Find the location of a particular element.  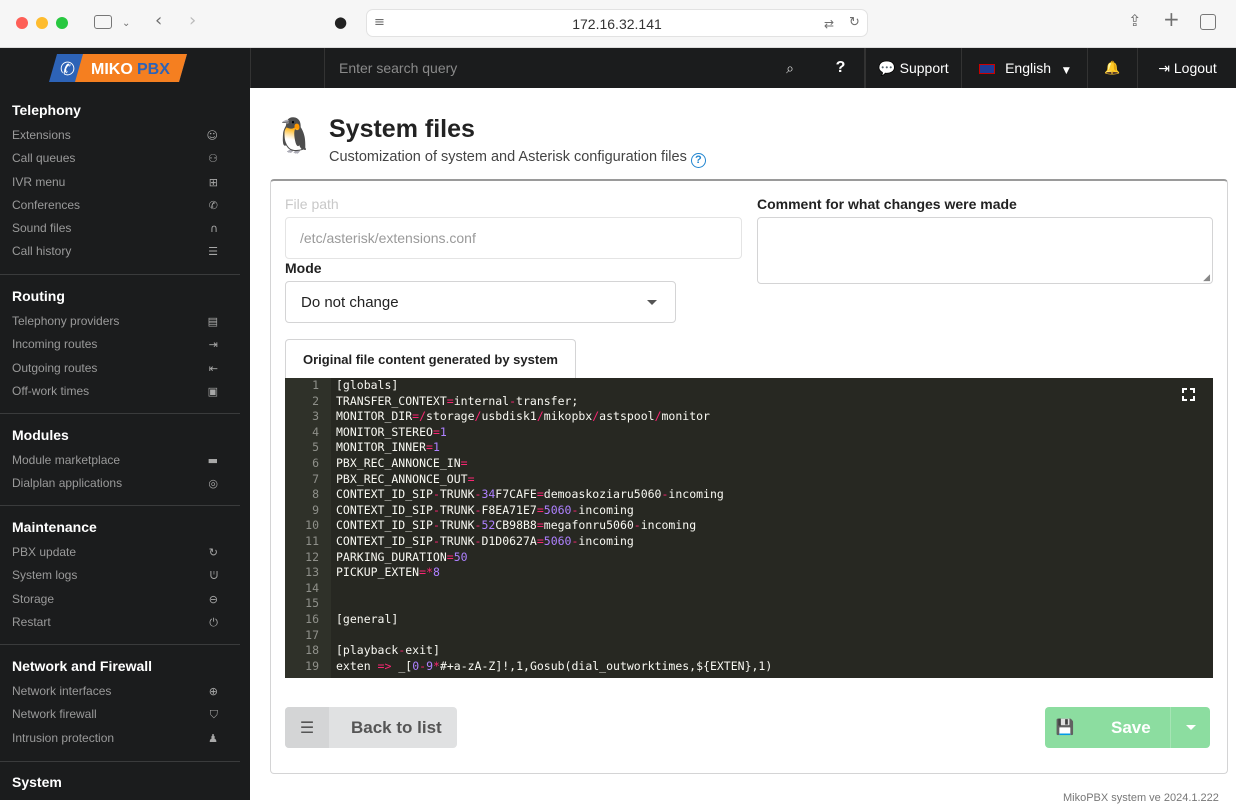

comment-textarea: ◢ is located at coordinates (985, 250).